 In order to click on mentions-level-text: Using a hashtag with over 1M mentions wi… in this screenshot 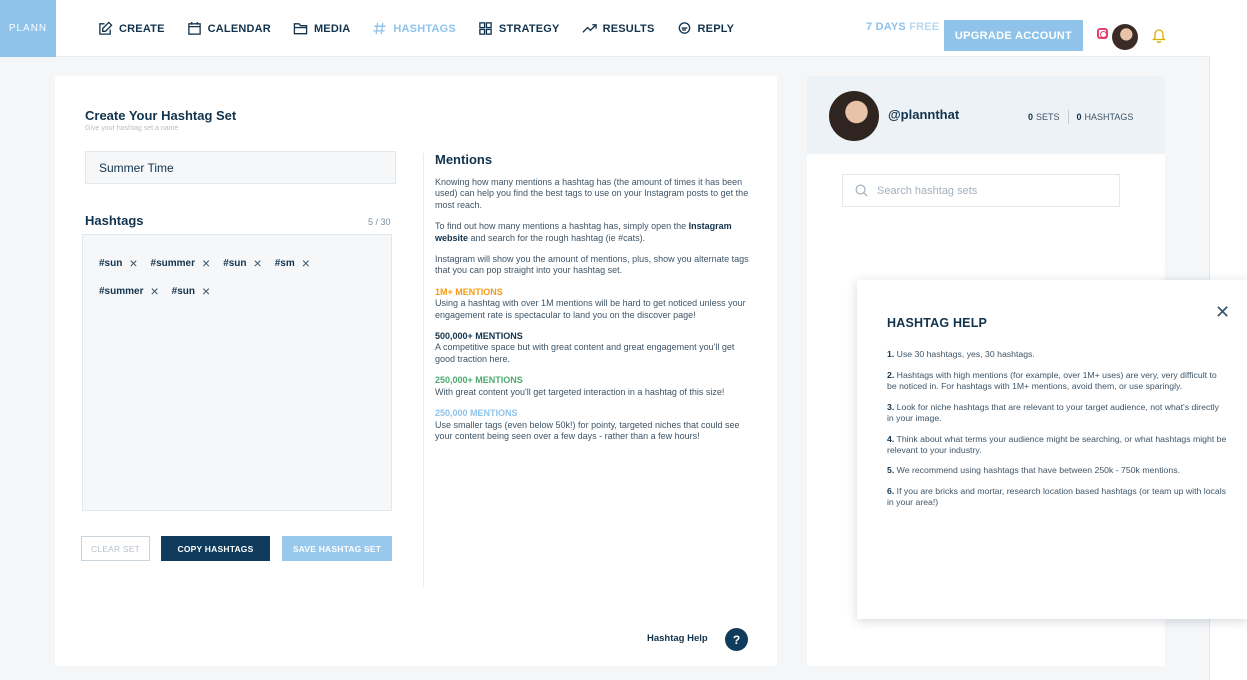, I will do `click(590, 309)`.